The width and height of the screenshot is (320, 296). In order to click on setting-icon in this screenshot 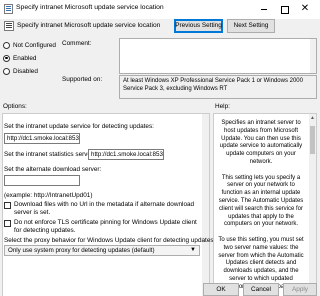, I will do `click(9, 26)`.